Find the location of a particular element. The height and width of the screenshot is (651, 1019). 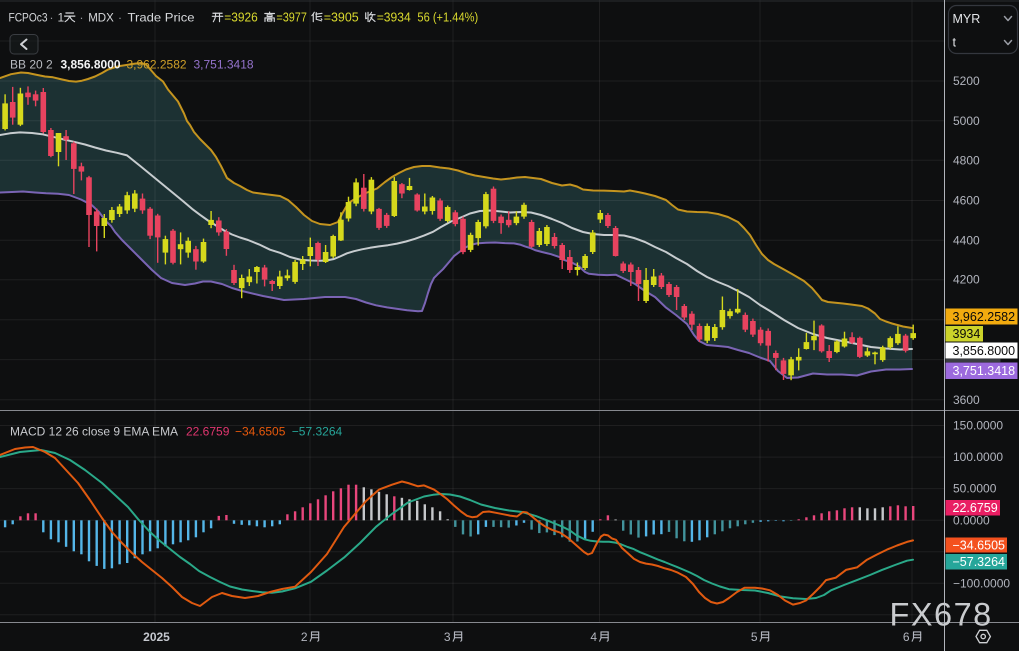

svg-text: 150.0000 is located at coordinates (978, 426).